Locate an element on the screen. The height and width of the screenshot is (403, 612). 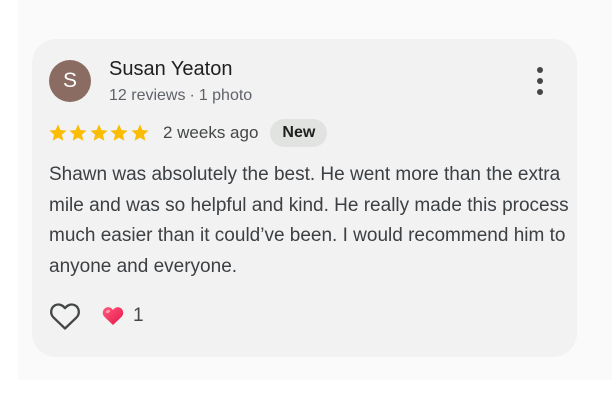
more-vert-icon is located at coordinates (540, 81).